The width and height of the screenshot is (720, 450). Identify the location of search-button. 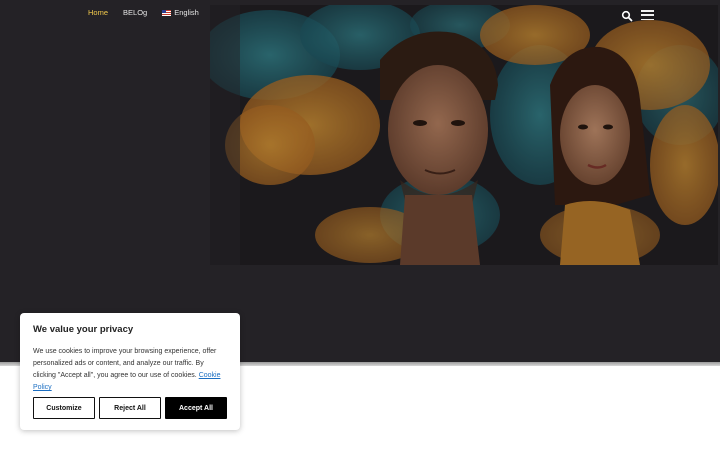
(627, 15).